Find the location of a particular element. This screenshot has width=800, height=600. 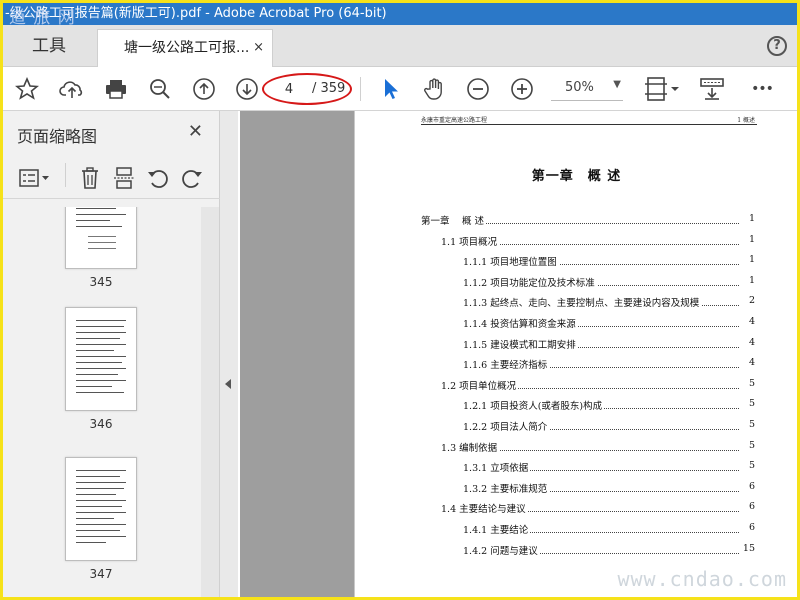

print-icon is located at coordinates (116, 89).